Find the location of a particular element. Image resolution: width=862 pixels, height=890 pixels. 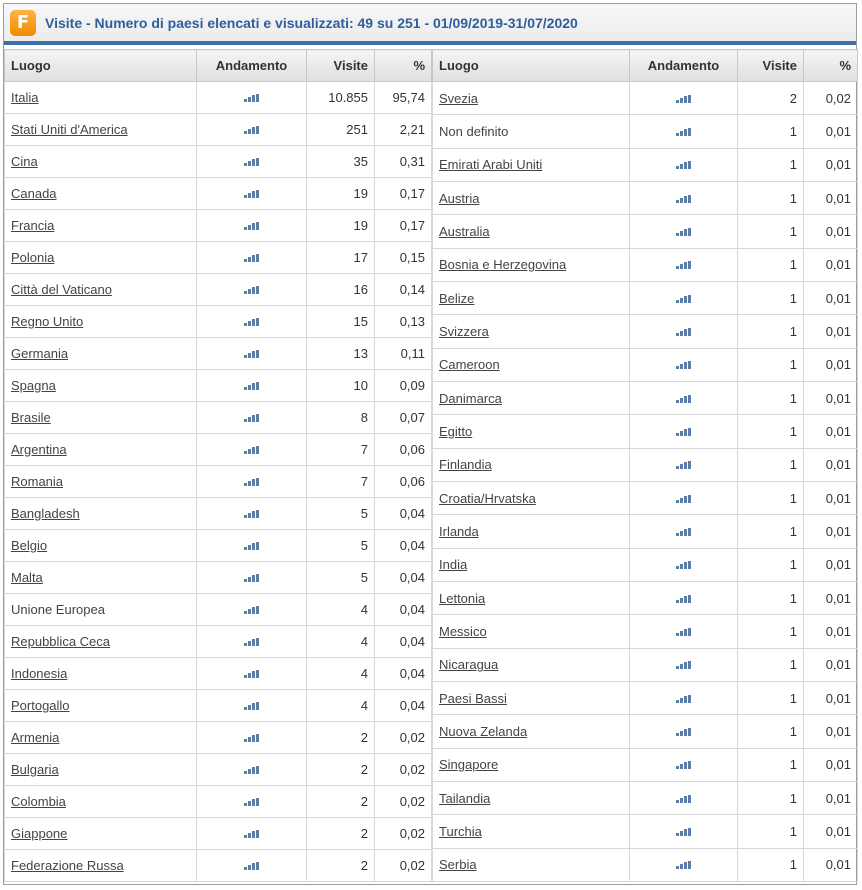

country-link: Svizzera is located at coordinates (464, 331).